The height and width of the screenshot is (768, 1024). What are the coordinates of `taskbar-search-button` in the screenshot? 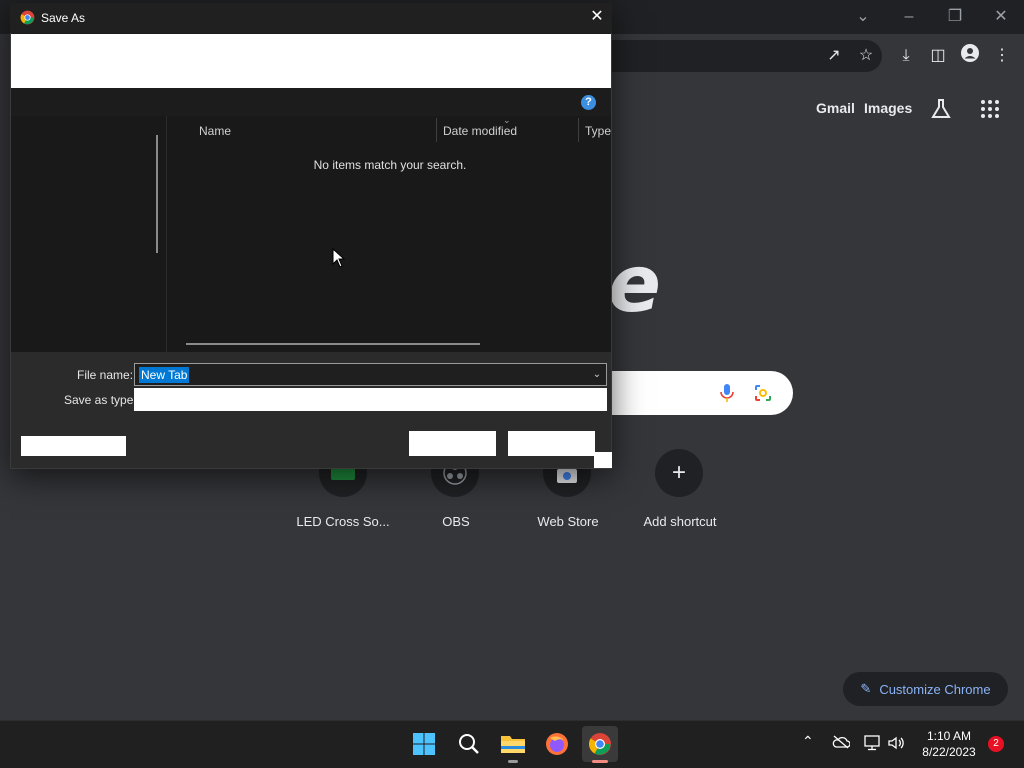 It's located at (469, 744).